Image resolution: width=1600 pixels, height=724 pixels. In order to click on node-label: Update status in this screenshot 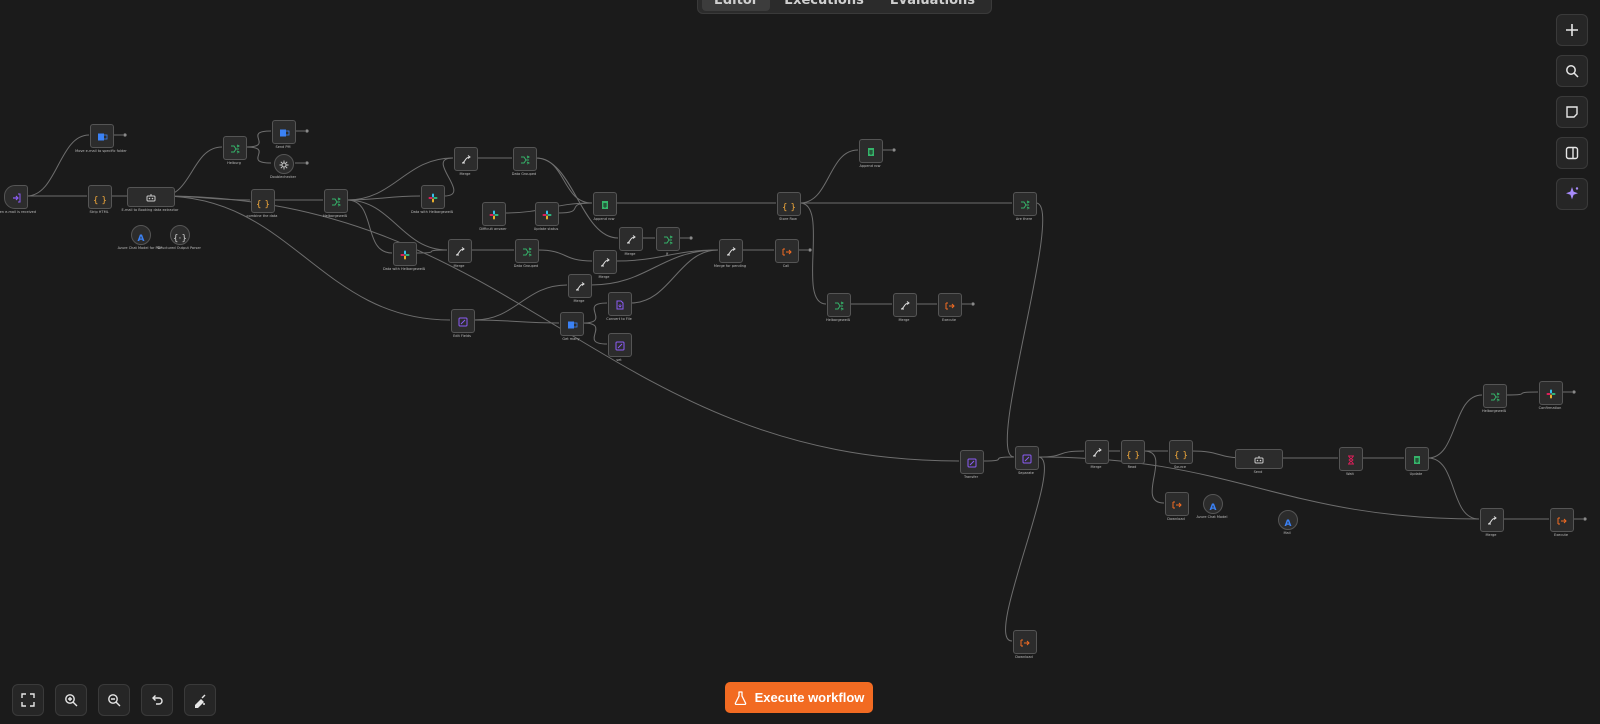, I will do `click(546, 229)`.